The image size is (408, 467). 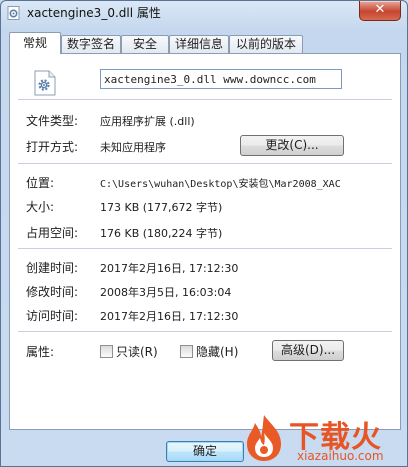 What do you see at coordinates (169, 316) in the screenshot?
I see `accessed-value: 2017年2月16日, 17:12:30` at bounding box center [169, 316].